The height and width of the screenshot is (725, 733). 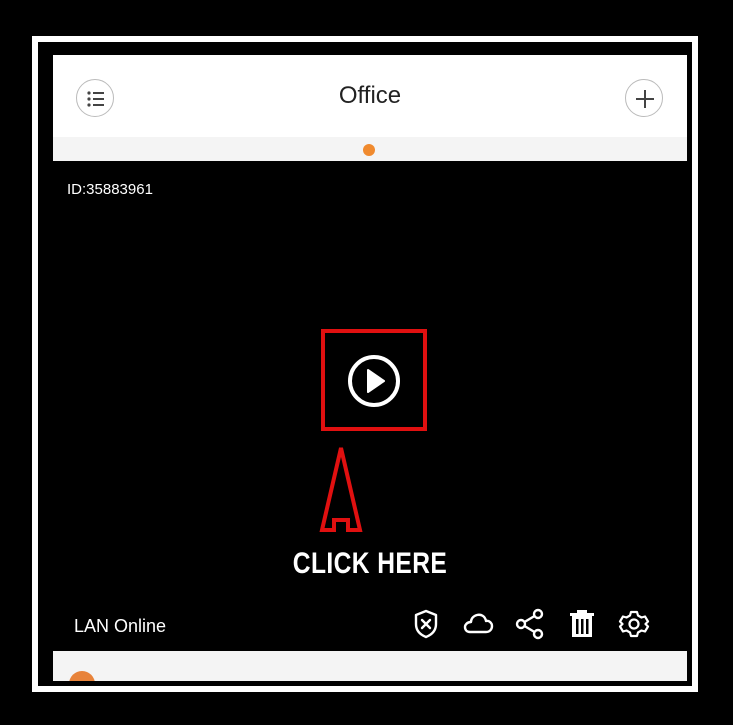 I want to click on plus-icon, so click(x=645, y=99).